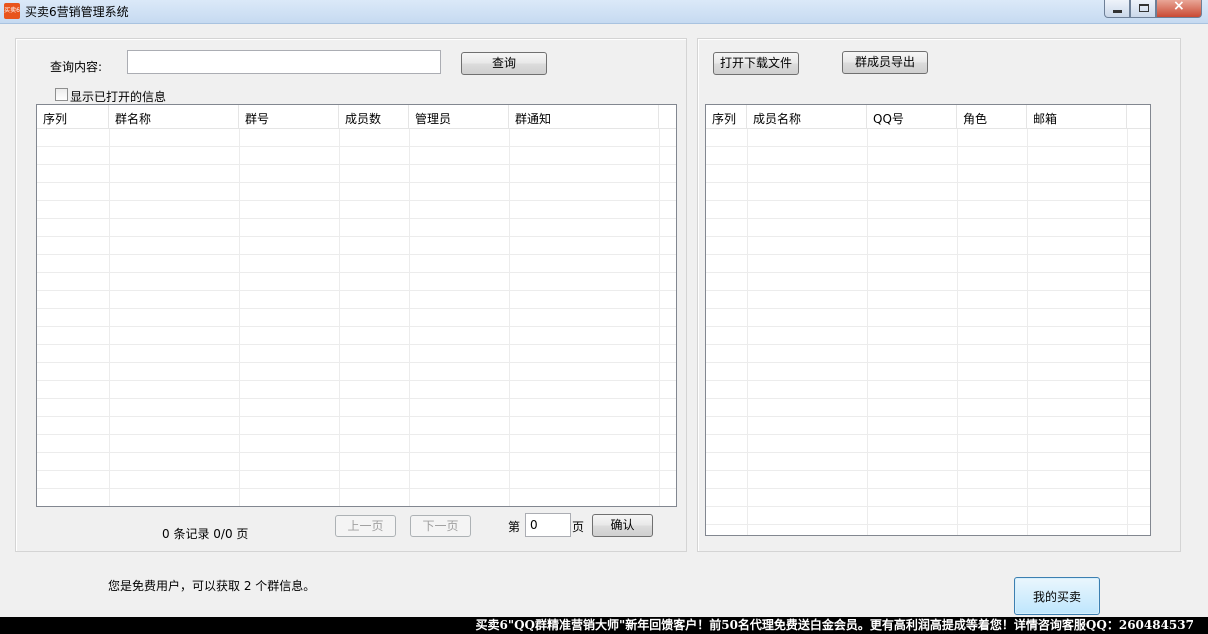 Image resolution: width=1208 pixels, height=634 pixels. I want to click on search-button: 查询, so click(504, 63).